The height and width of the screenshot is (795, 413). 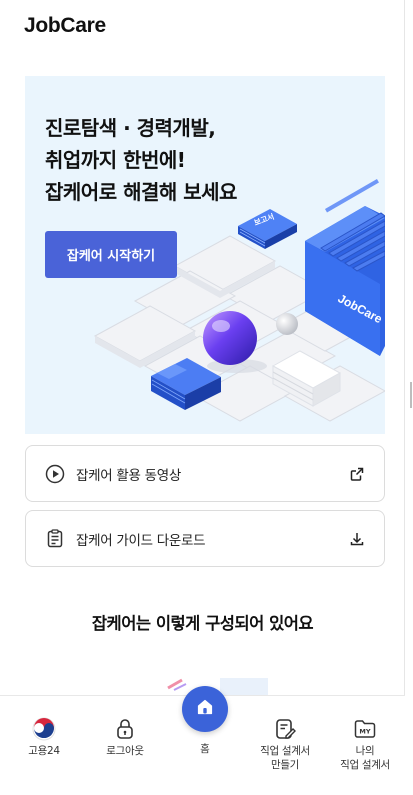 I want to click on download-icon, so click(x=357, y=539).